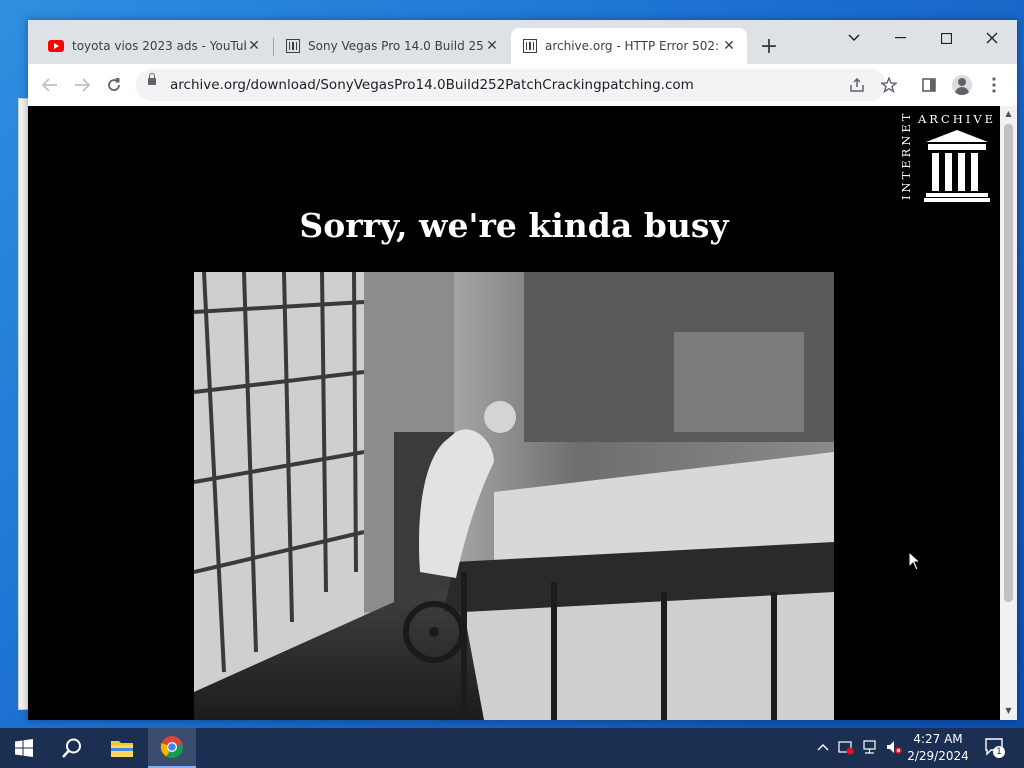 This screenshot has width=1024, height=768. I want to click on page-title: Sorry, we're kinda busy, so click(514, 225).